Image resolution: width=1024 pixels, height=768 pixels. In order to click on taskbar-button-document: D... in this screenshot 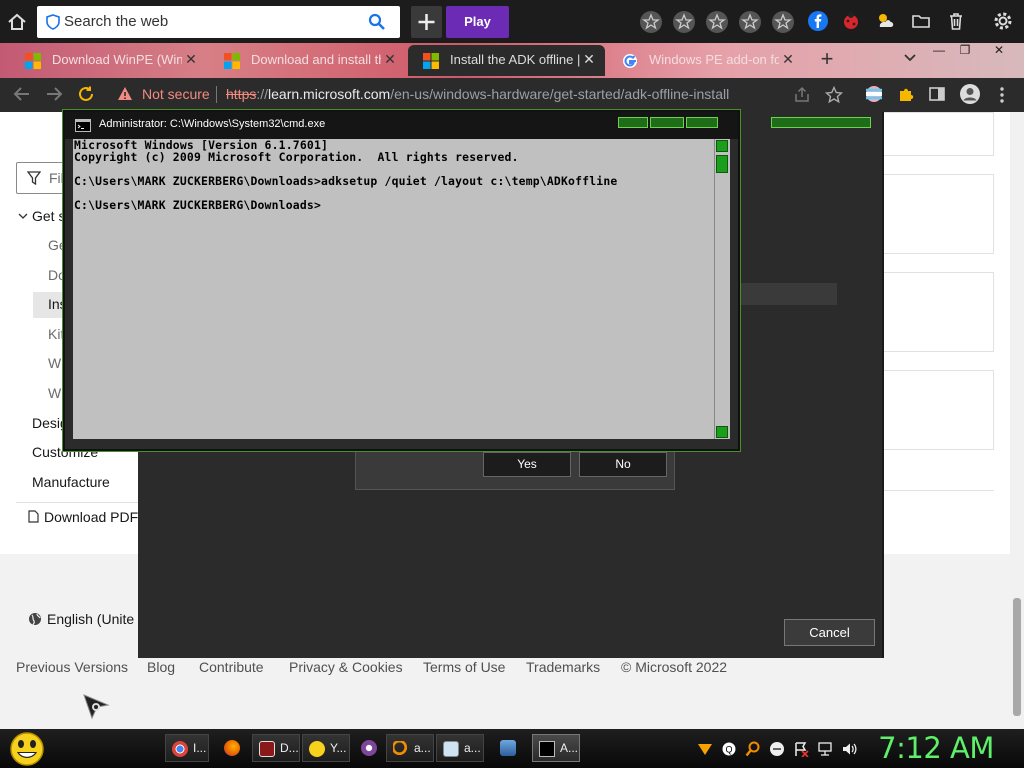, I will do `click(276, 748)`.